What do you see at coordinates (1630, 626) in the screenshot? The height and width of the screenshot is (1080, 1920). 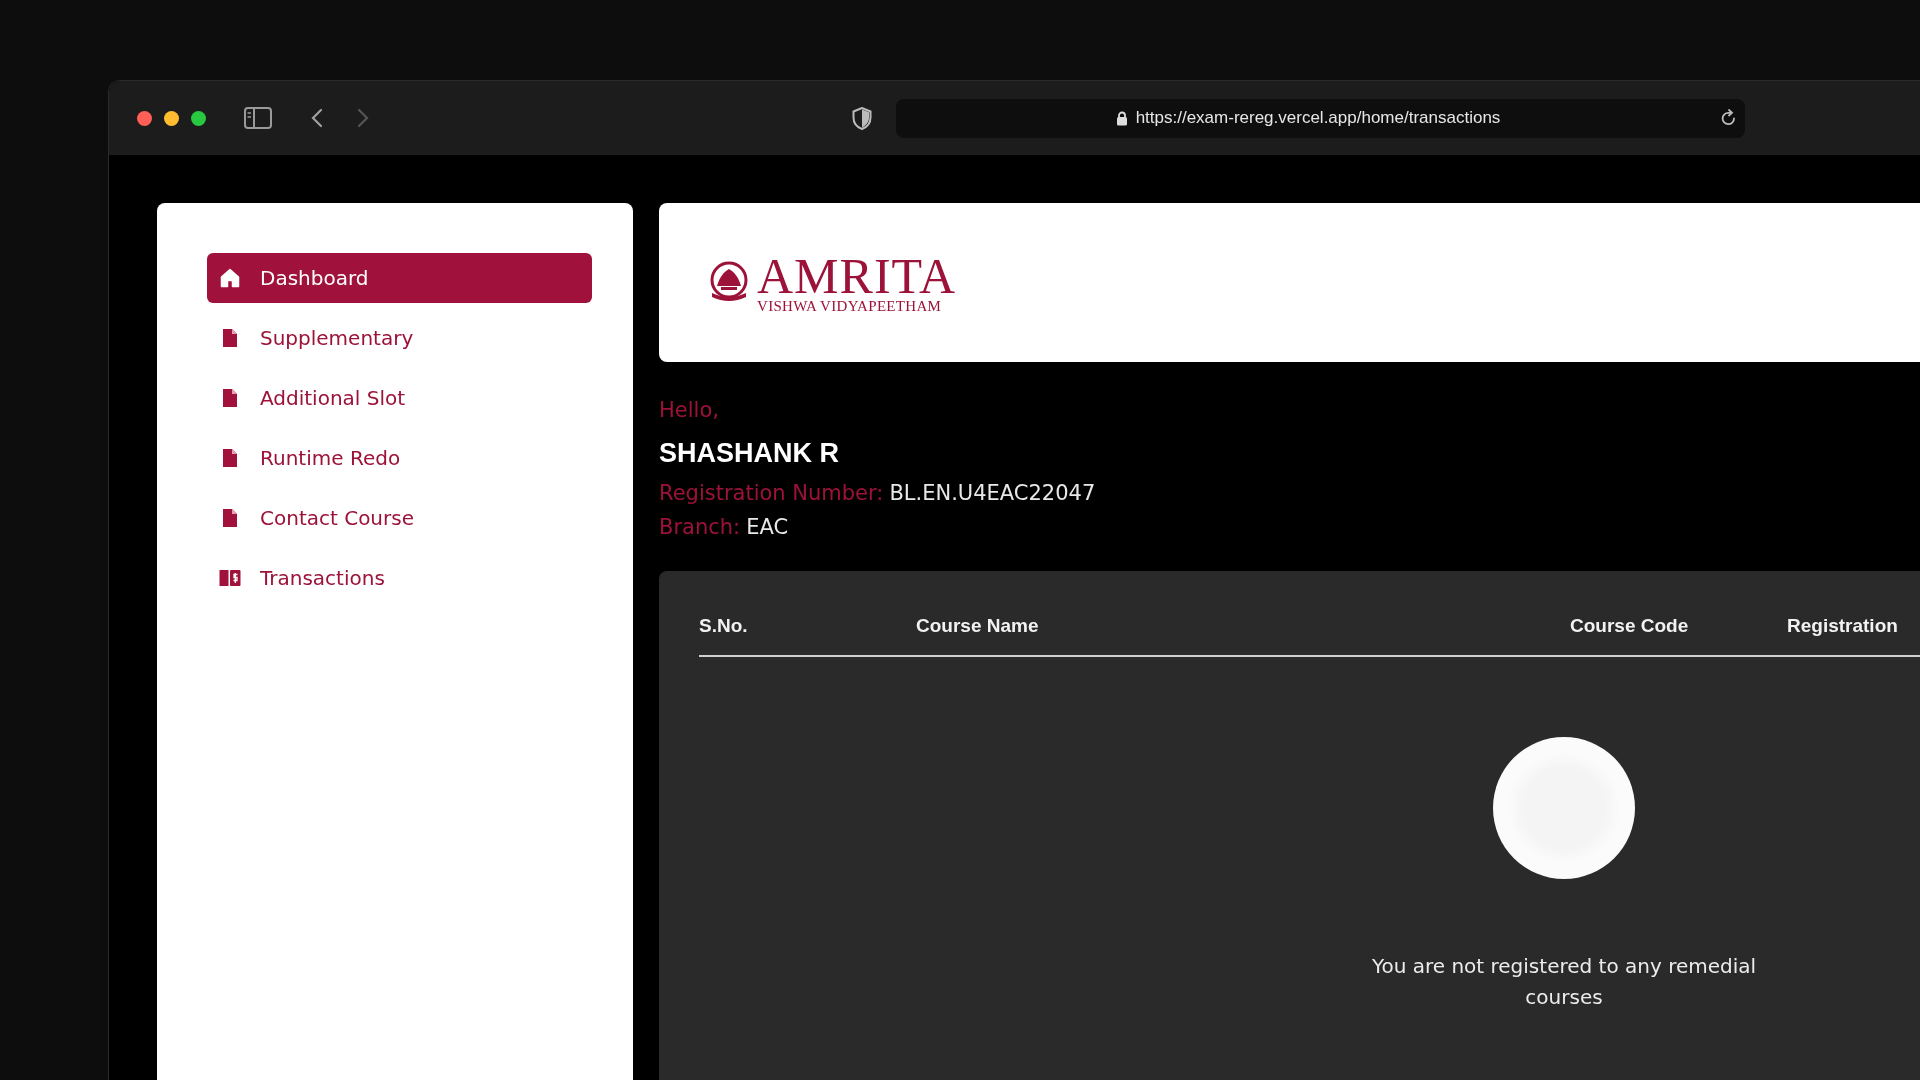 I see `column-header: Course Code` at bounding box center [1630, 626].